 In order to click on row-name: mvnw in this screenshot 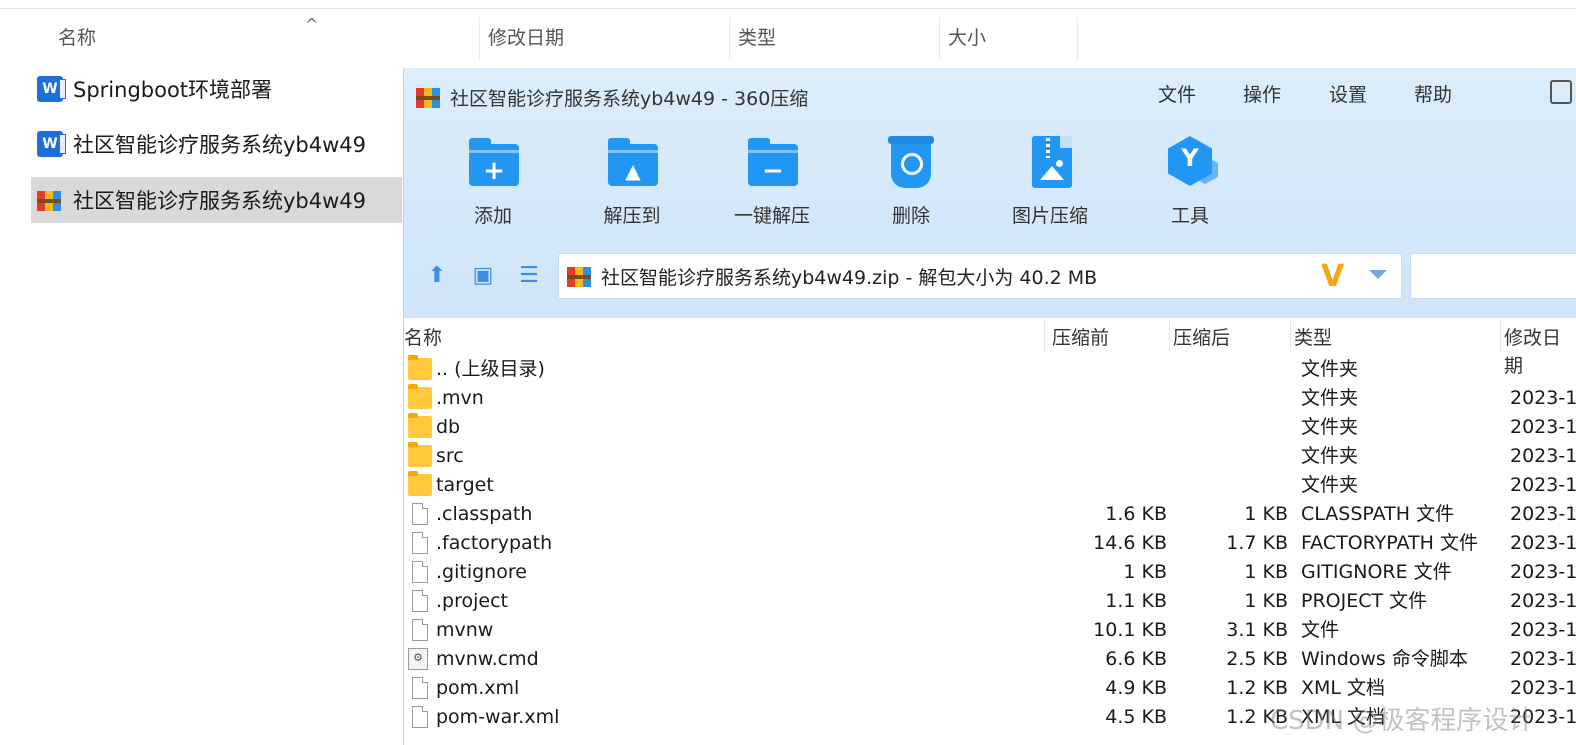, I will do `click(465, 630)`.